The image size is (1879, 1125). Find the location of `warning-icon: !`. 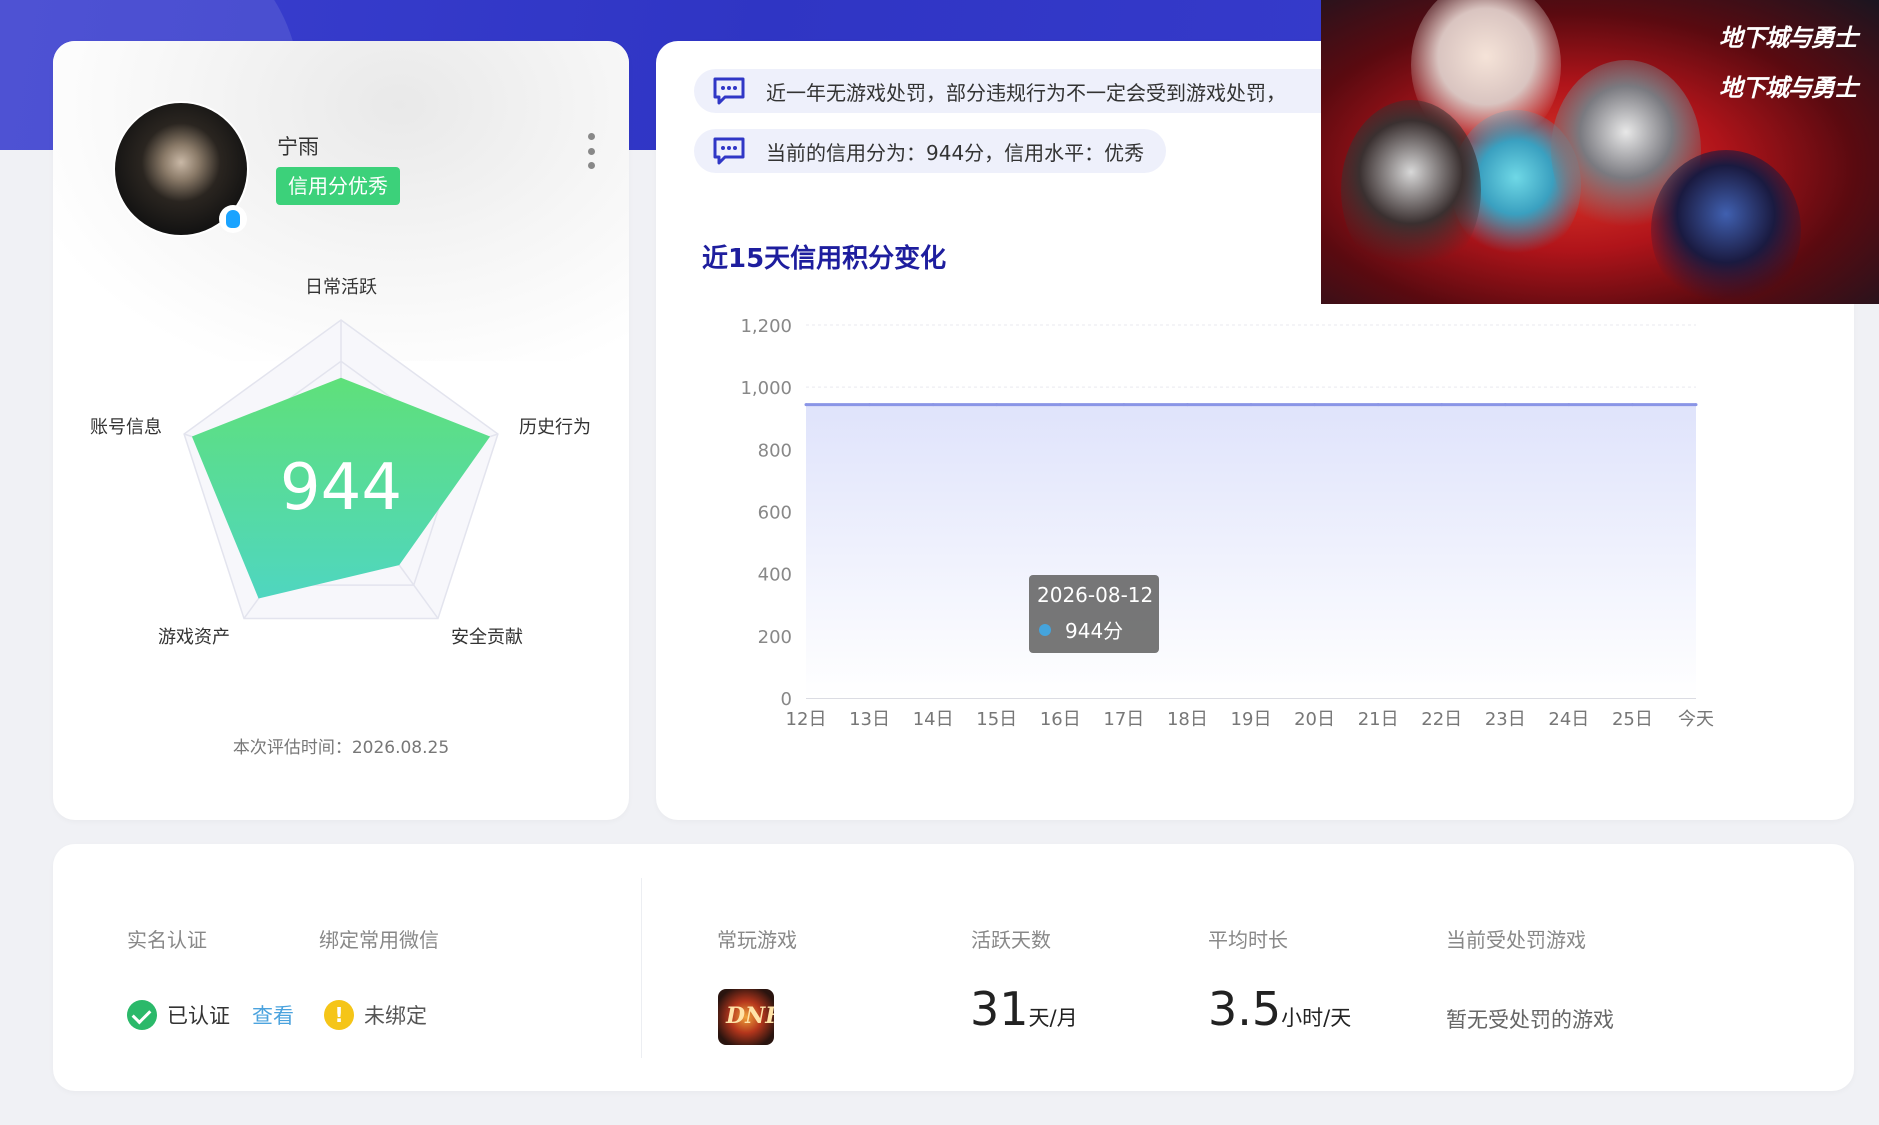

warning-icon: ! is located at coordinates (339, 1015).